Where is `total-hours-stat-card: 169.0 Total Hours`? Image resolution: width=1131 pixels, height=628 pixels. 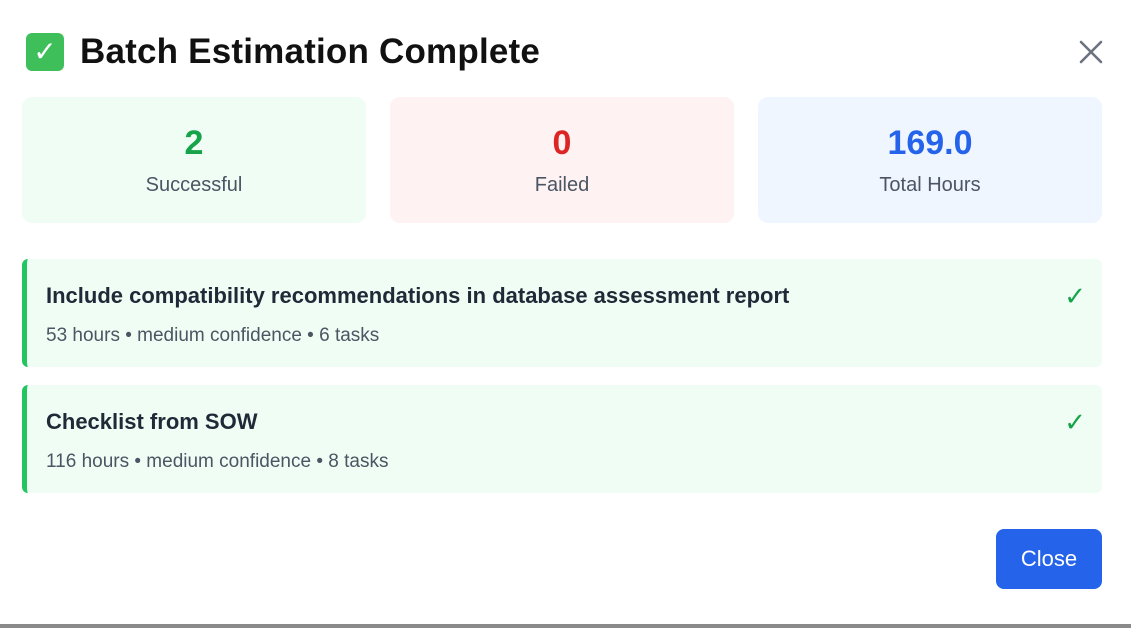
total-hours-stat-card: 169.0 Total Hours is located at coordinates (930, 160).